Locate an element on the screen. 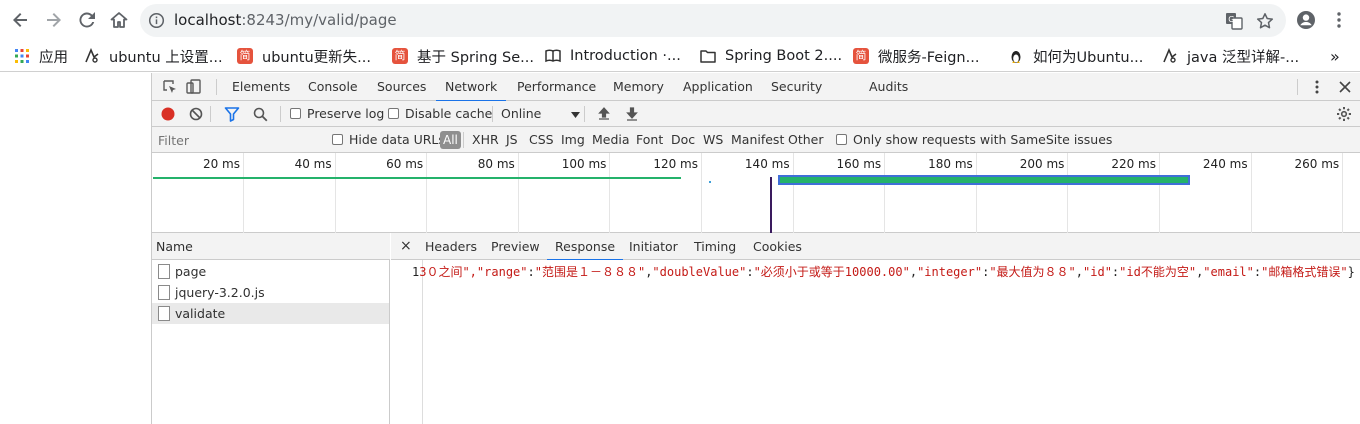 The height and width of the screenshot is (424, 1360). gear-icon is located at coordinates (1344, 114).